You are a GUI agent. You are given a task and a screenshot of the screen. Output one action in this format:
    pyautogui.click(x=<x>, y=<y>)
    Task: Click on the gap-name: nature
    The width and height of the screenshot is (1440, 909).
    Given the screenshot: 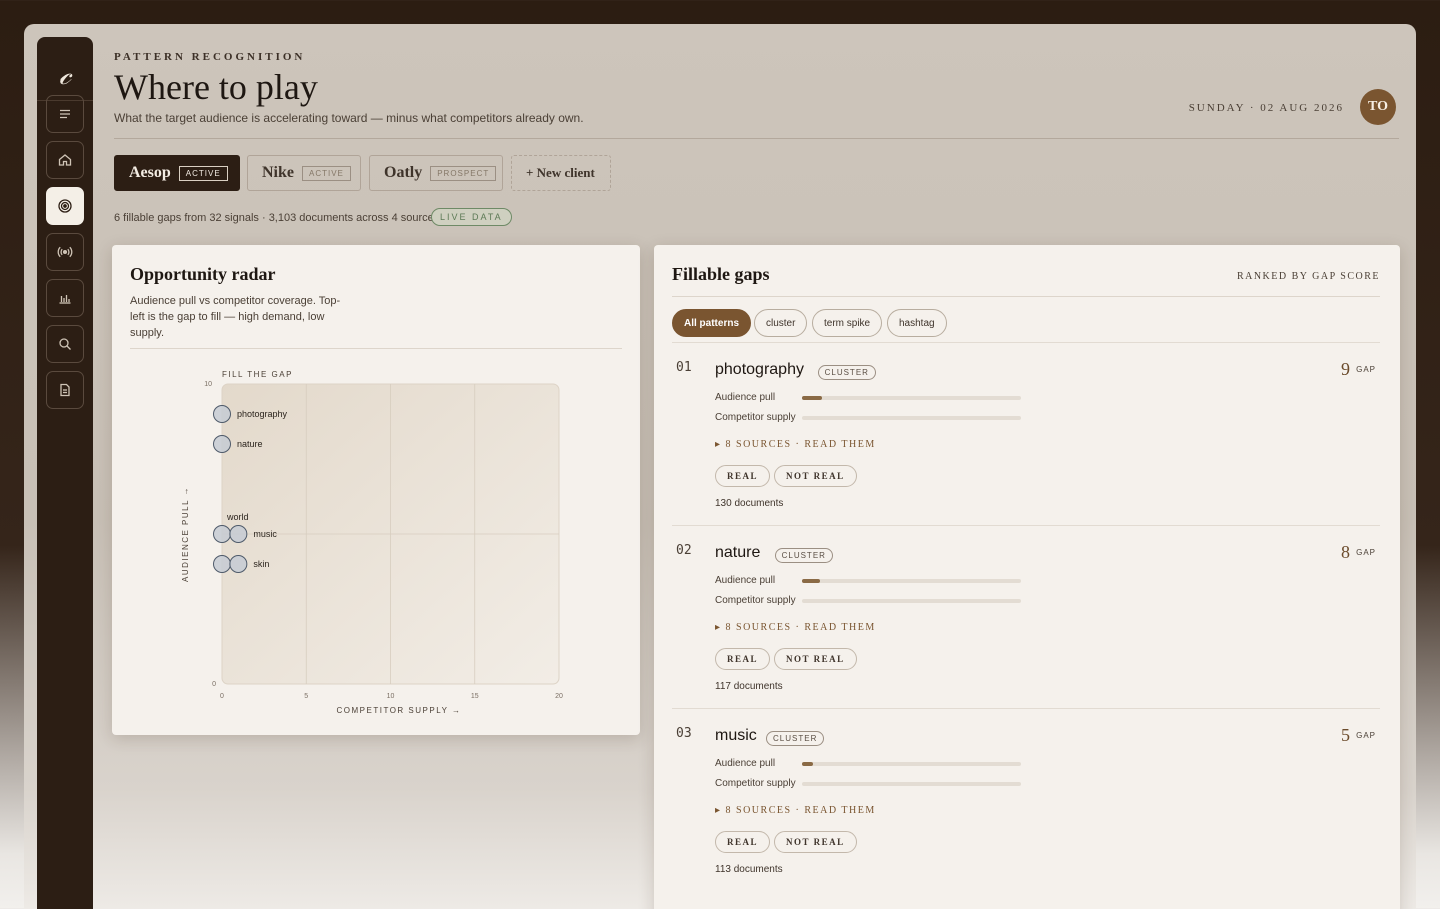 What is the action you would take?
    pyautogui.click(x=737, y=553)
    